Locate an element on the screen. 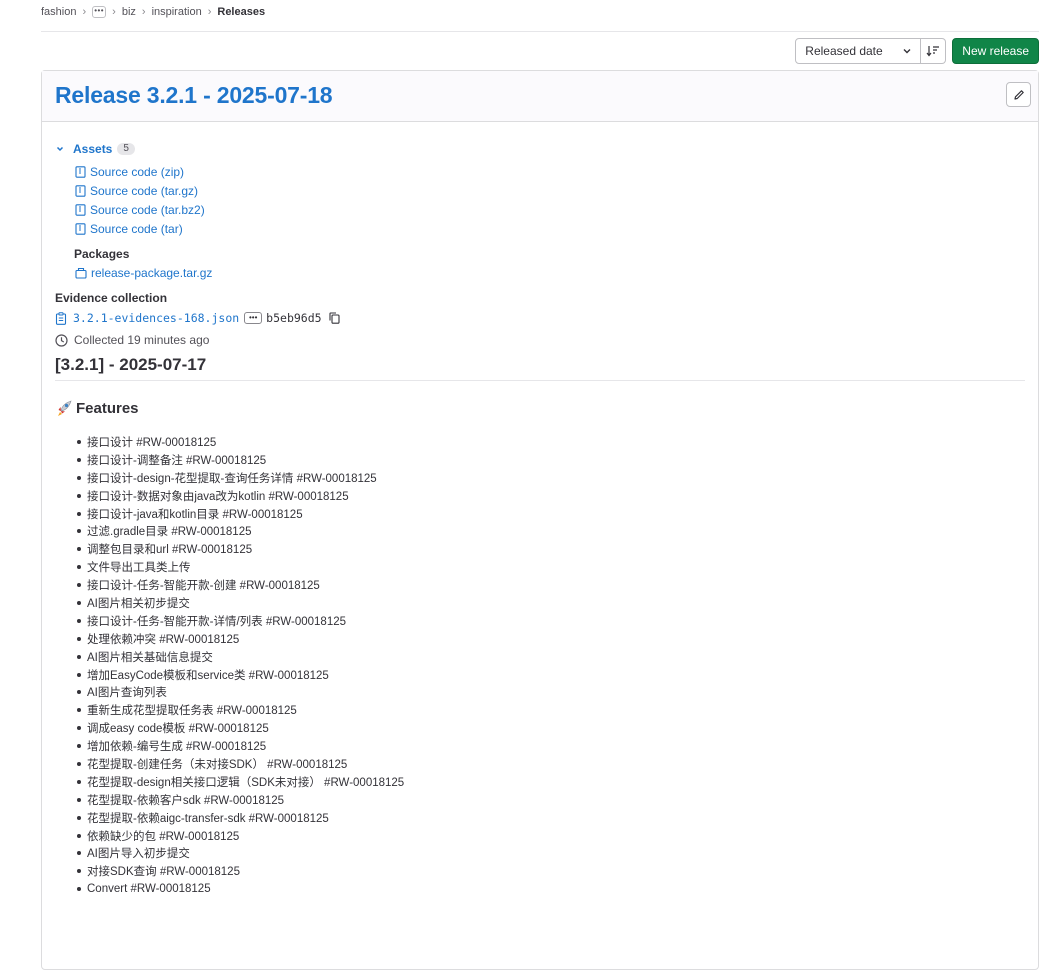  package-link-label: release-package.tar.gz is located at coordinates (152, 273).